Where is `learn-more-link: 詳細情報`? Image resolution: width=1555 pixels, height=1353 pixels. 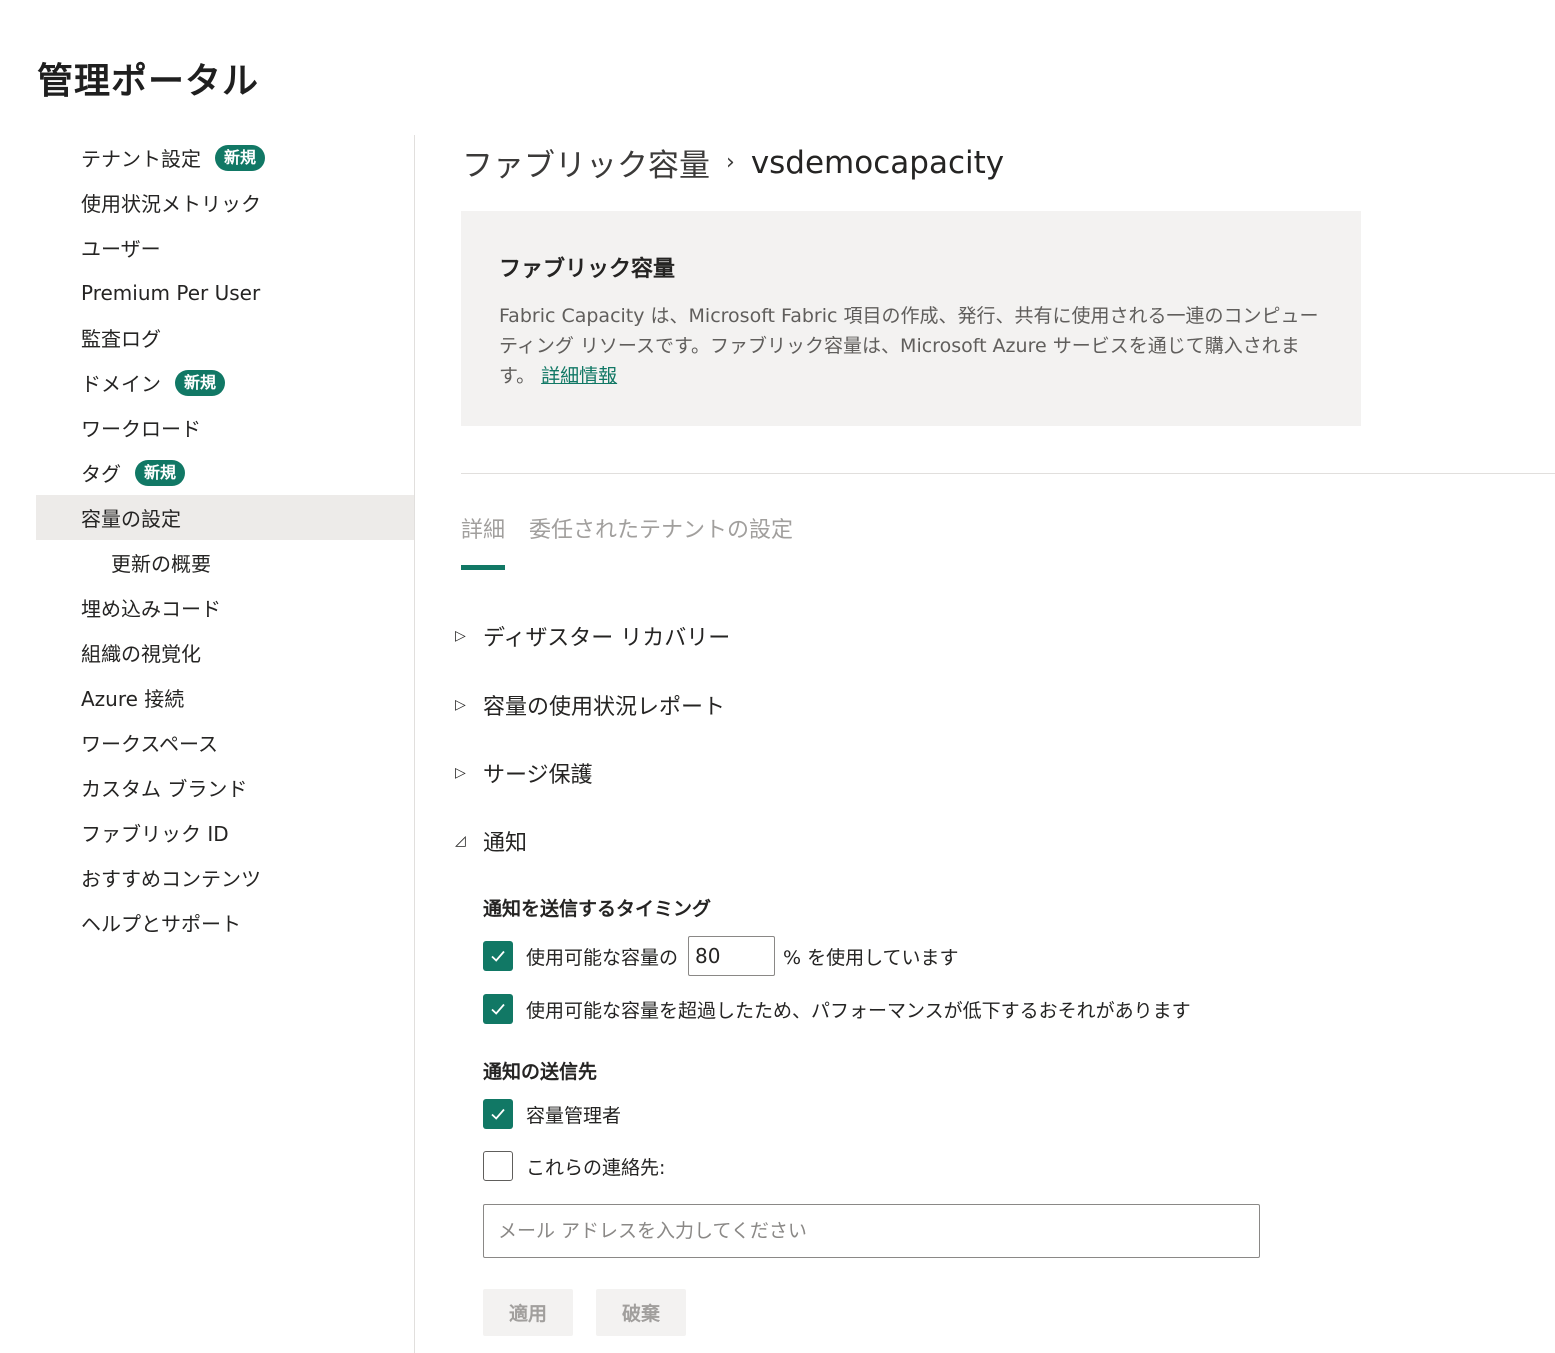
learn-more-link: 詳細情報 is located at coordinates (579, 376).